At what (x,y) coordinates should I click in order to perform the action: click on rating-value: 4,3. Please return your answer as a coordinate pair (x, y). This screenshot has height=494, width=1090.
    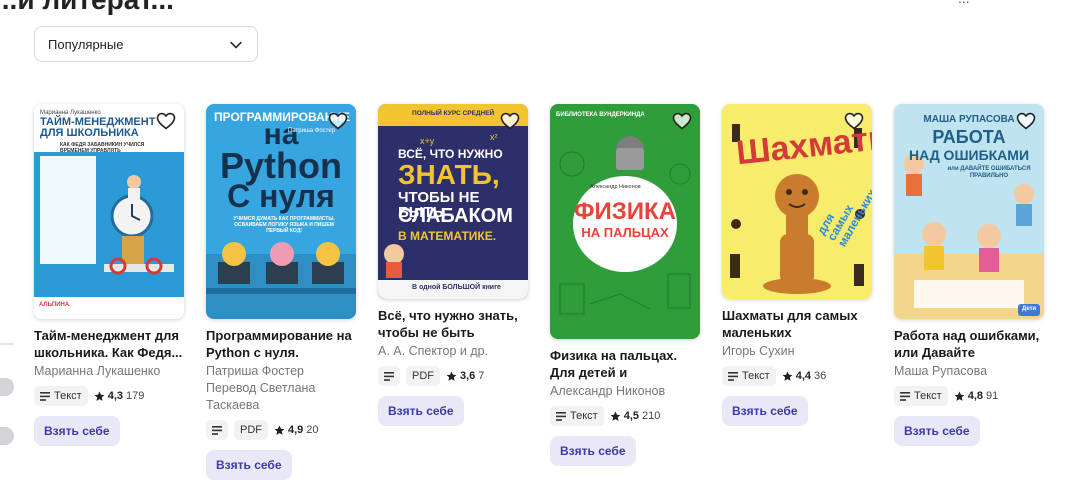
    Looking at the image, I should click on (115, 396).